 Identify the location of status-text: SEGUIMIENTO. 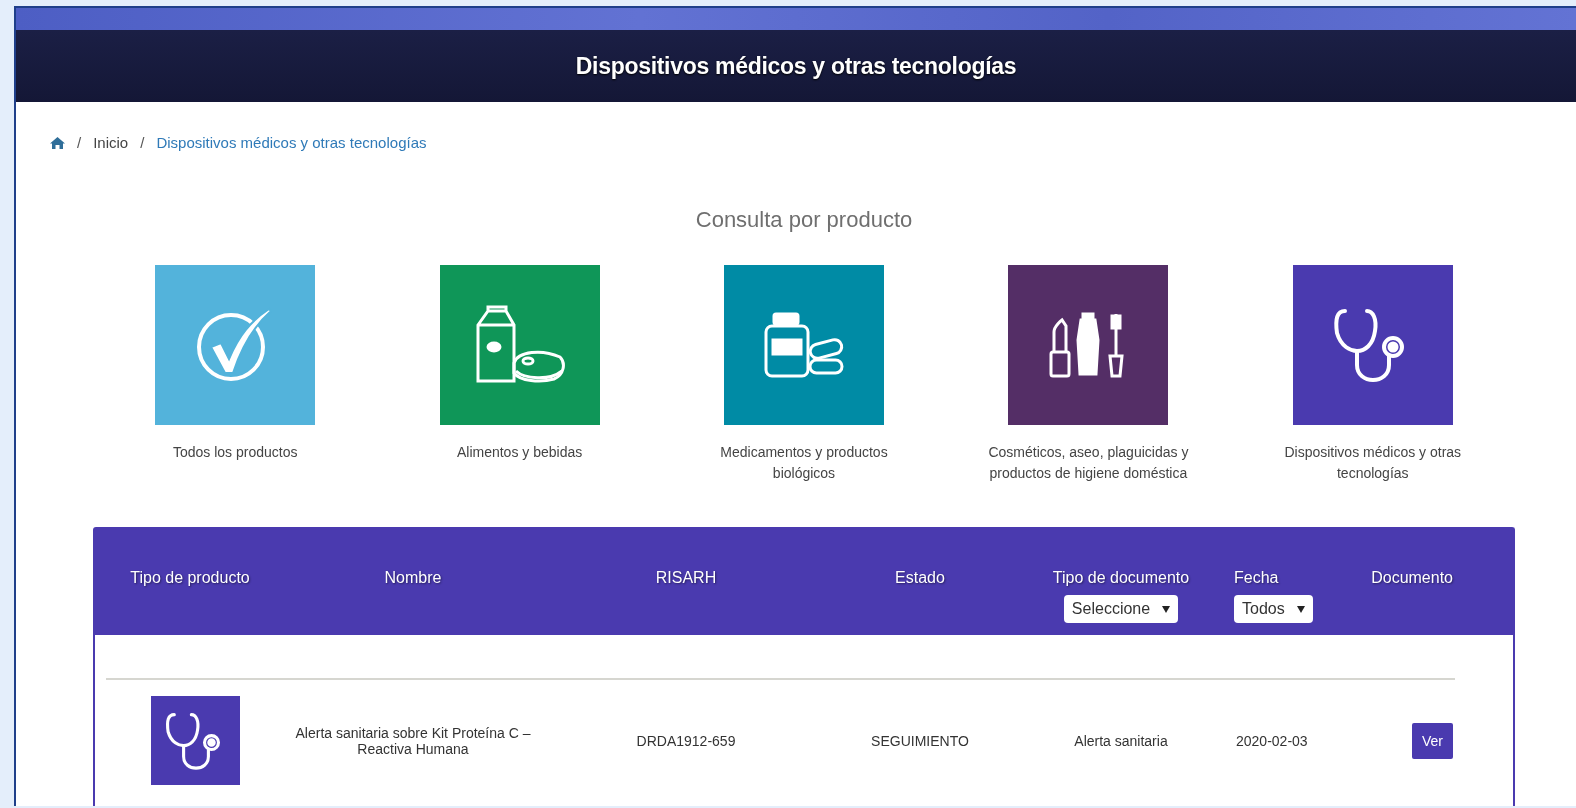
(920, 740).